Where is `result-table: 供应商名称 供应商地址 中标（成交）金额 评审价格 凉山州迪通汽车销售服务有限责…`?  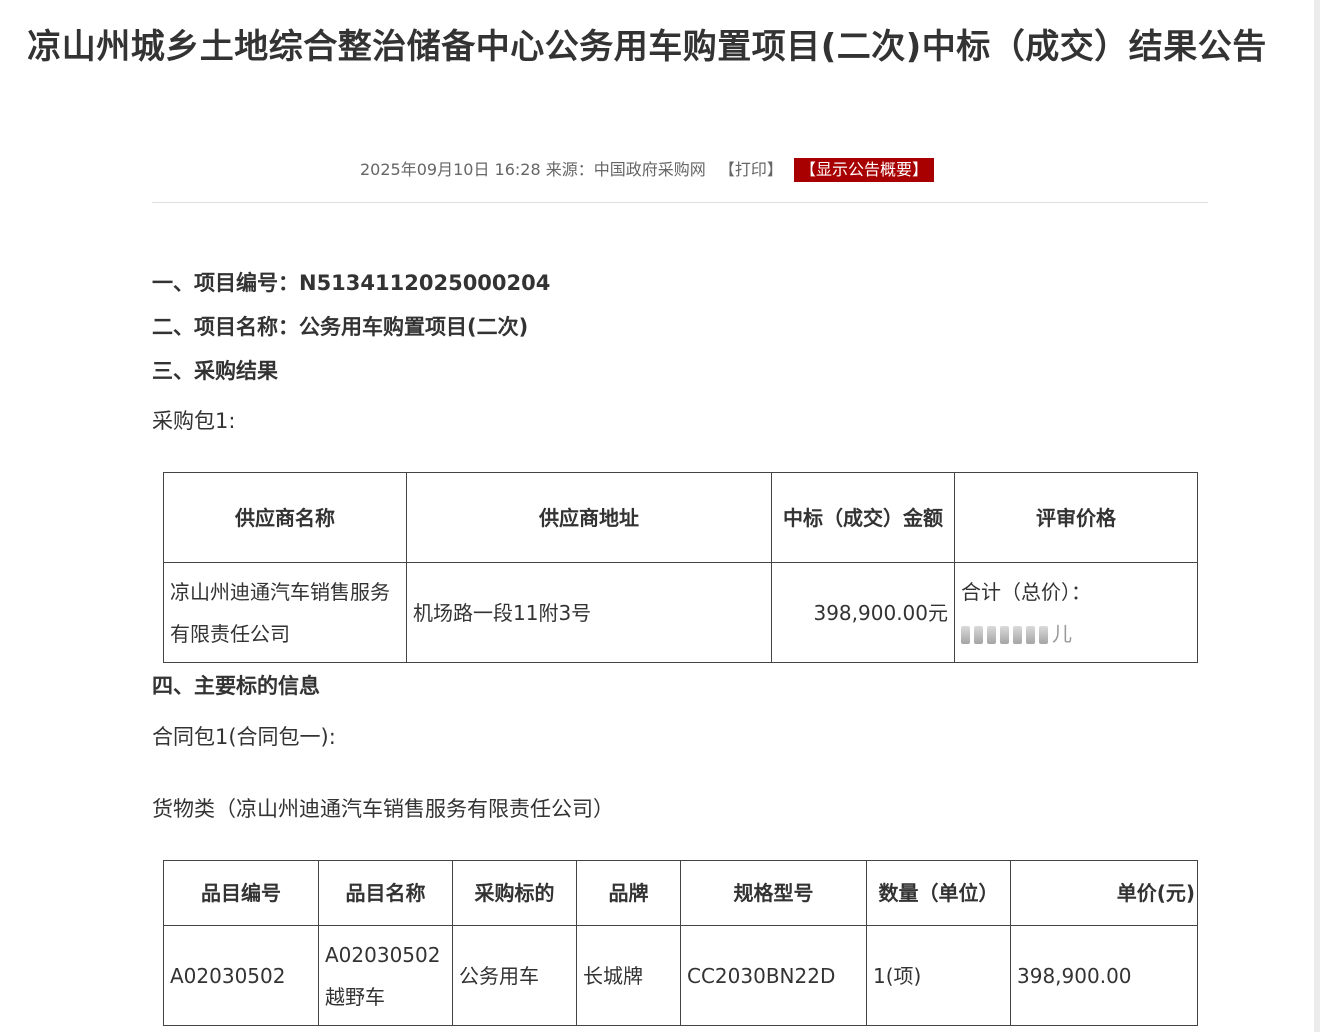 result-table: 供应商名称 供应商地址 中标（成交）金额 评审价格 凉山州迪通汽车销售服务有限责… is located at coordinates (680, 567).